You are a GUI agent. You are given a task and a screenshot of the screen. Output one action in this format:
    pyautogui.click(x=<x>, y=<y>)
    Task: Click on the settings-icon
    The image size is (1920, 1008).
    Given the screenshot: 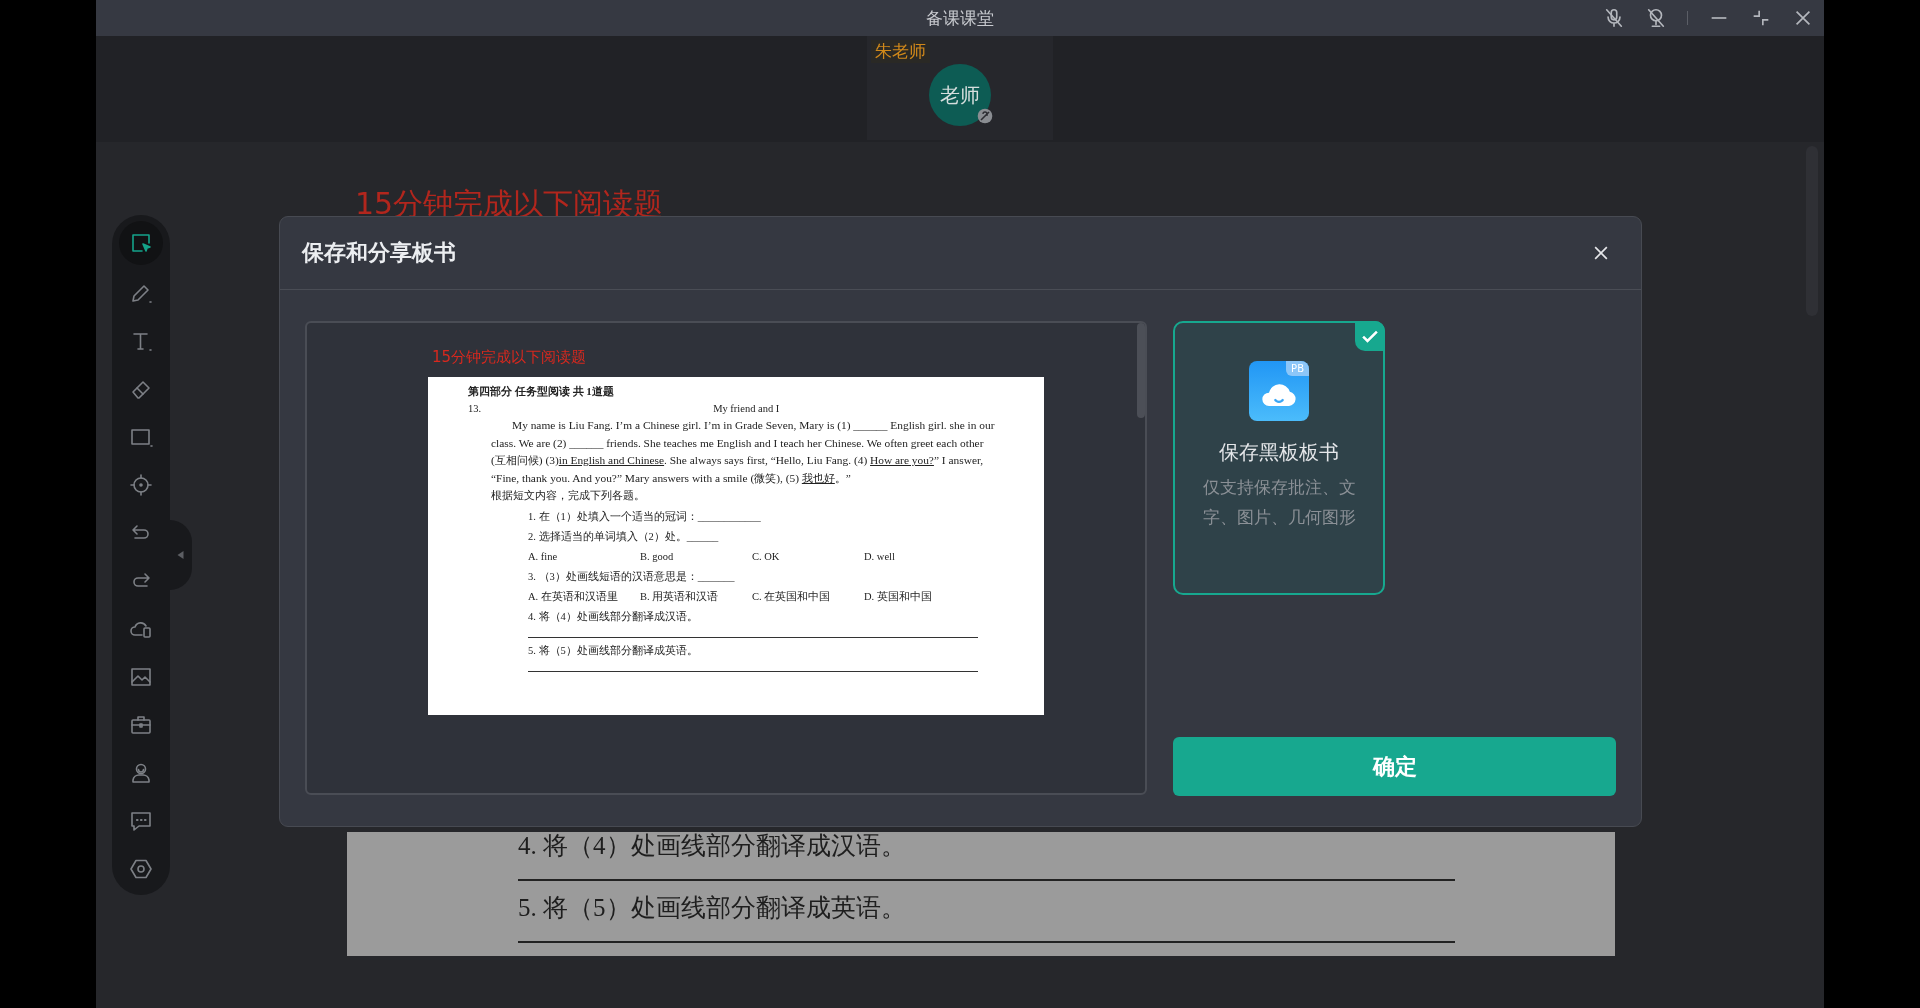 What is the action you would take?
    pyautogui.click(x=141, y=869)
    